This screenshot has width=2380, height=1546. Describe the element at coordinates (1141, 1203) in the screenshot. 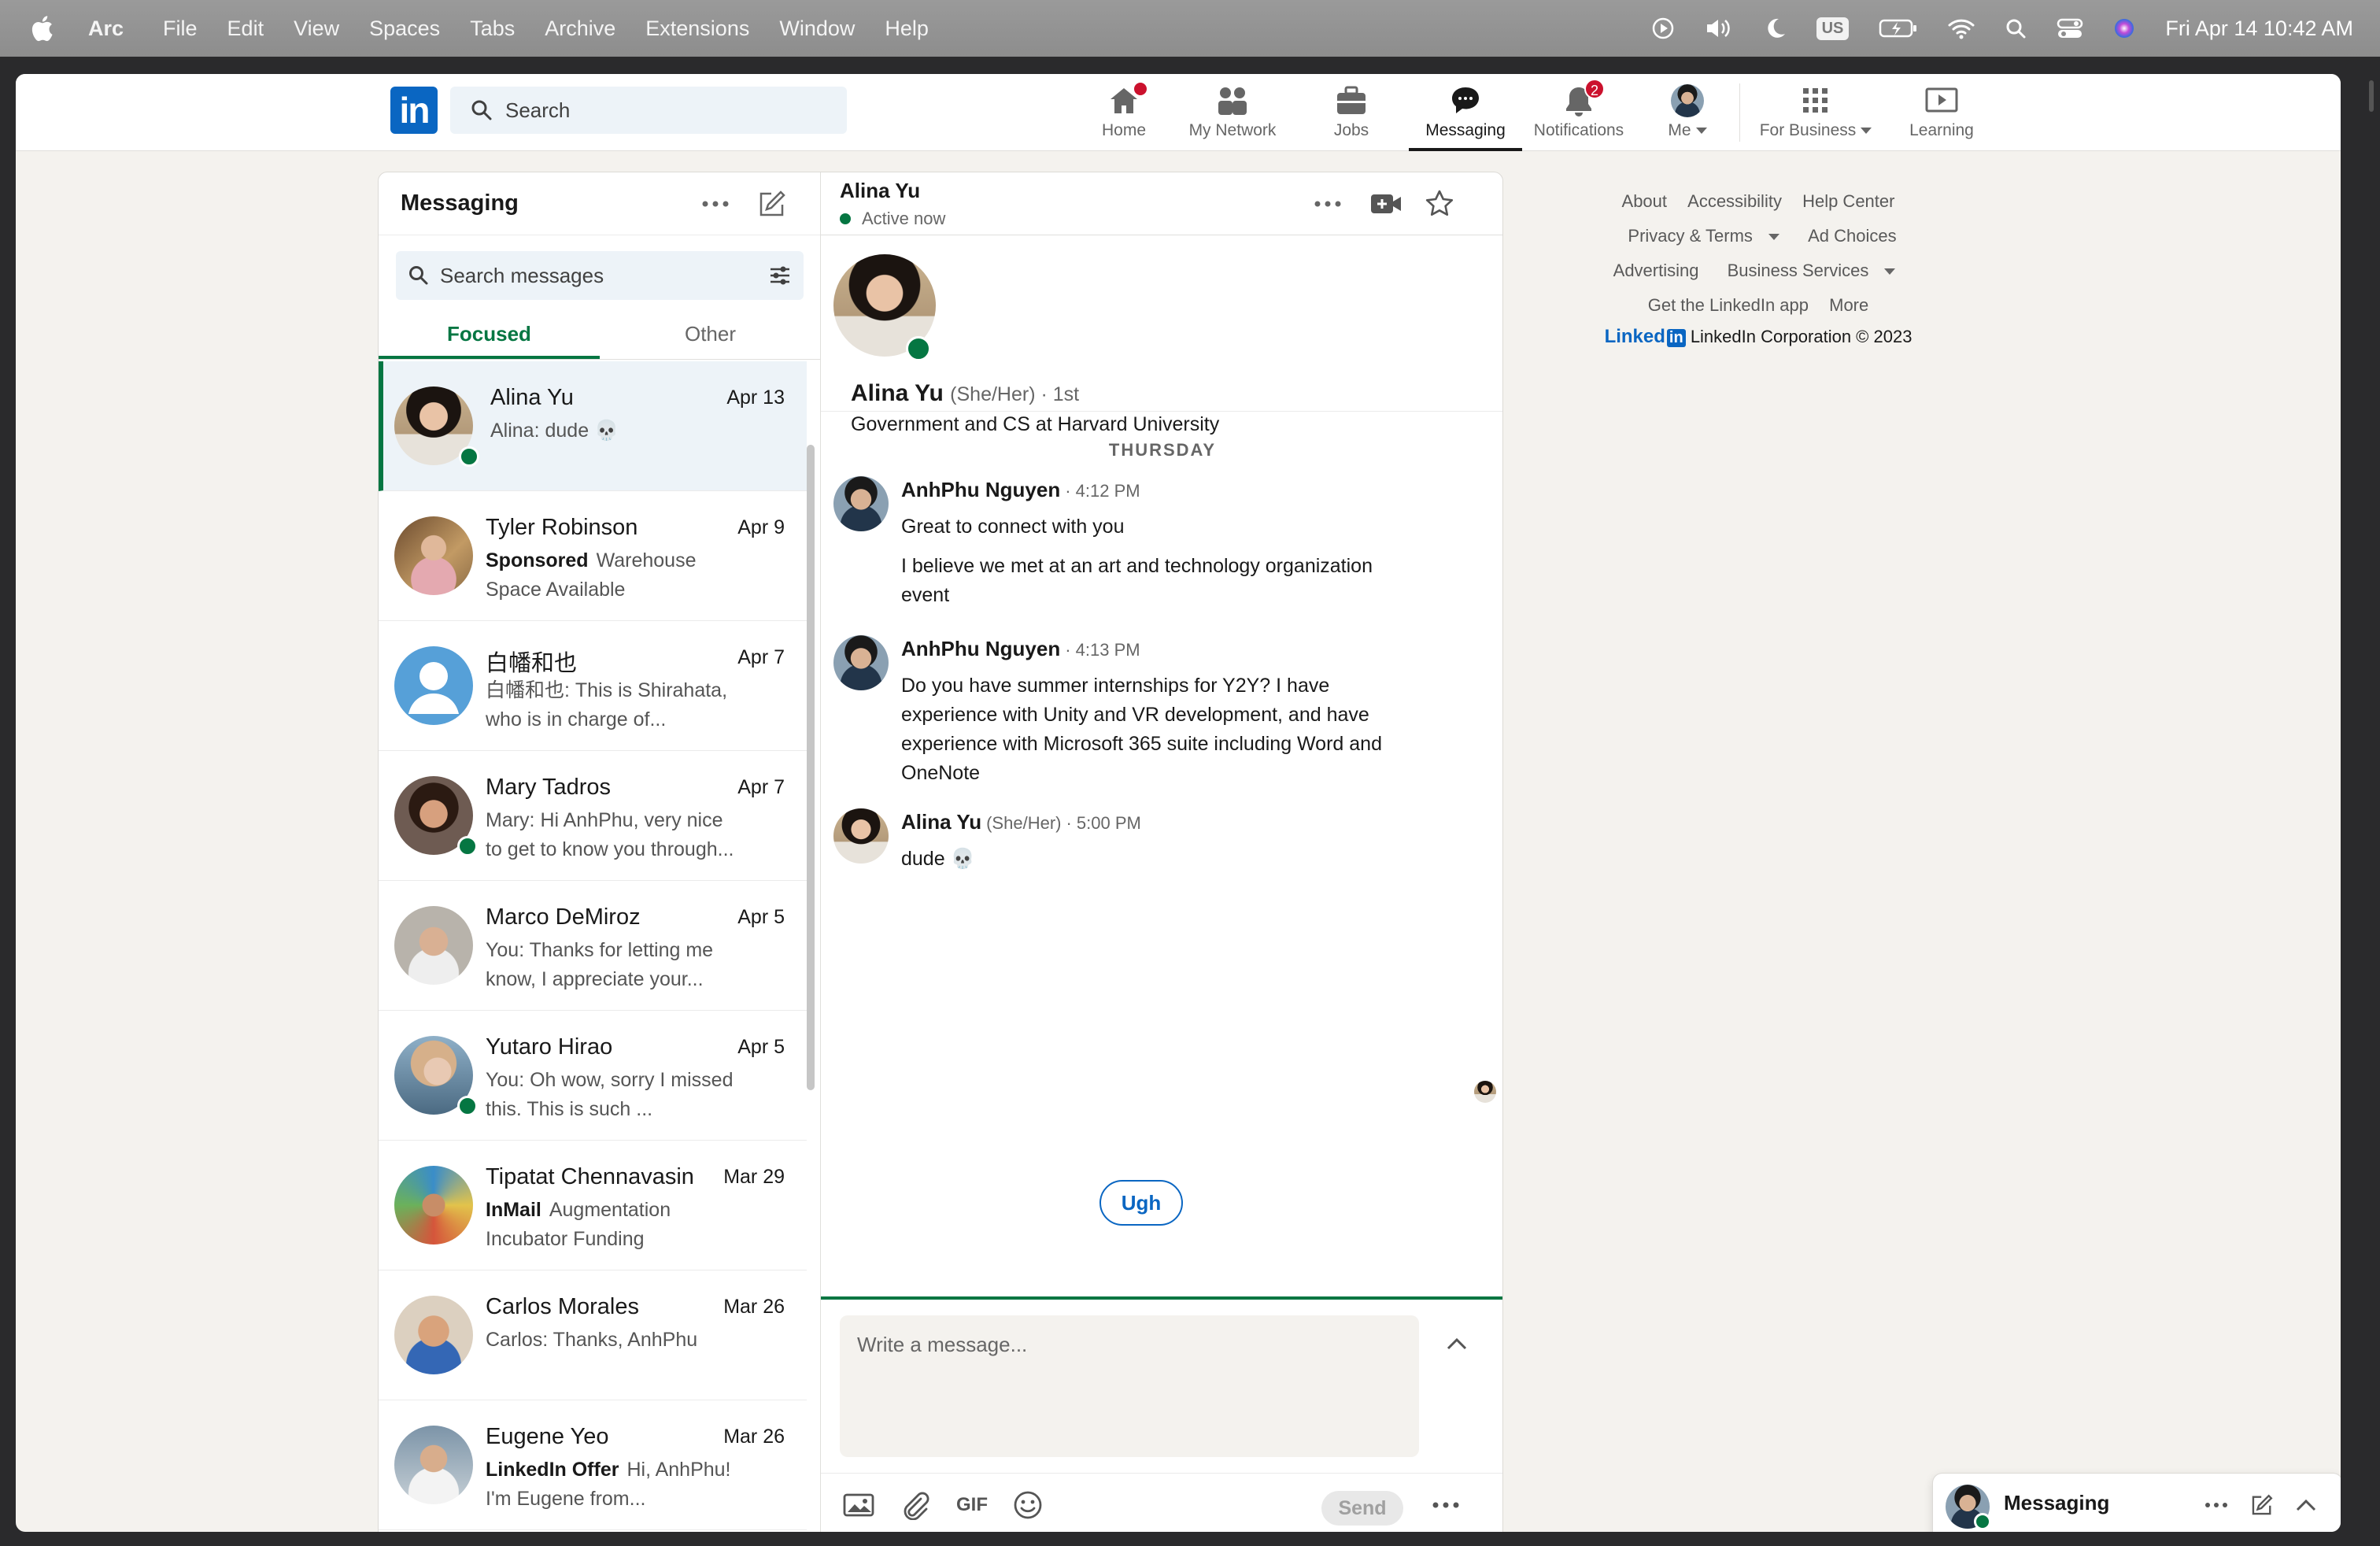

I see `quick-reply-button: Ugh` at that location.